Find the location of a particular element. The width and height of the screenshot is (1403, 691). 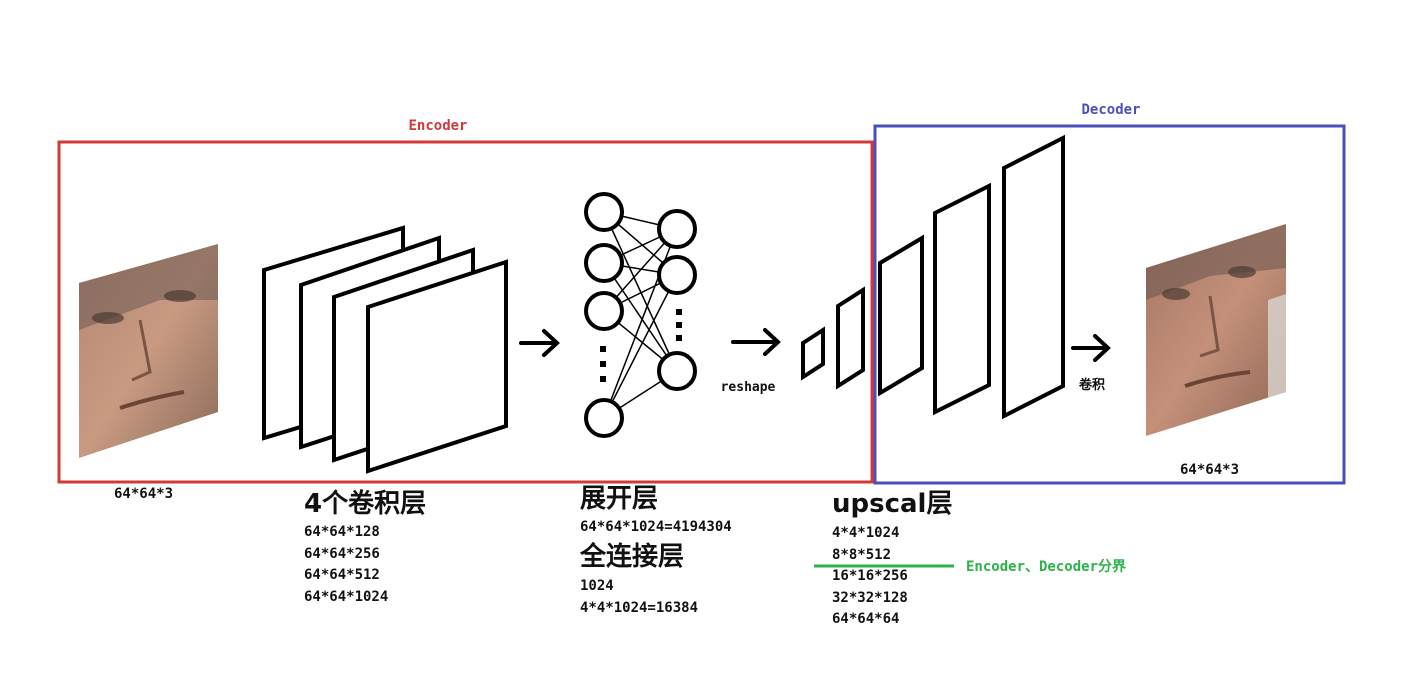

upscale-layers is located at coordinates (933, 277).